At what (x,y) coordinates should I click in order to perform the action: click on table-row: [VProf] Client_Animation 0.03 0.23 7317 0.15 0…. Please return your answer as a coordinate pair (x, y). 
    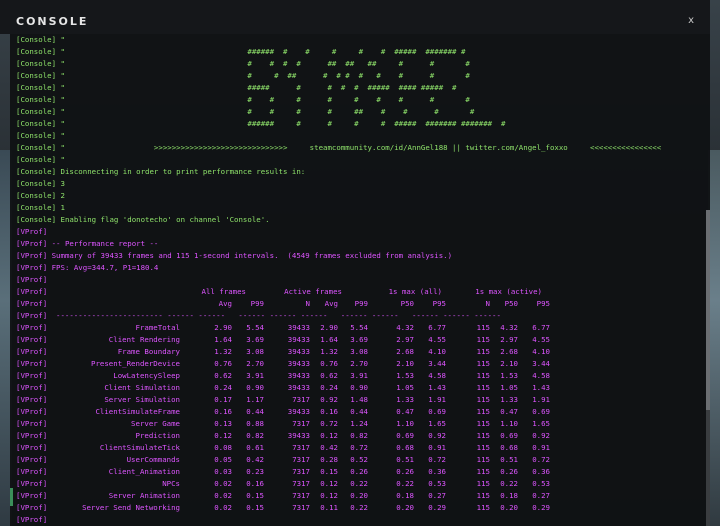
    Looking at the image, I should click on (363, 472).